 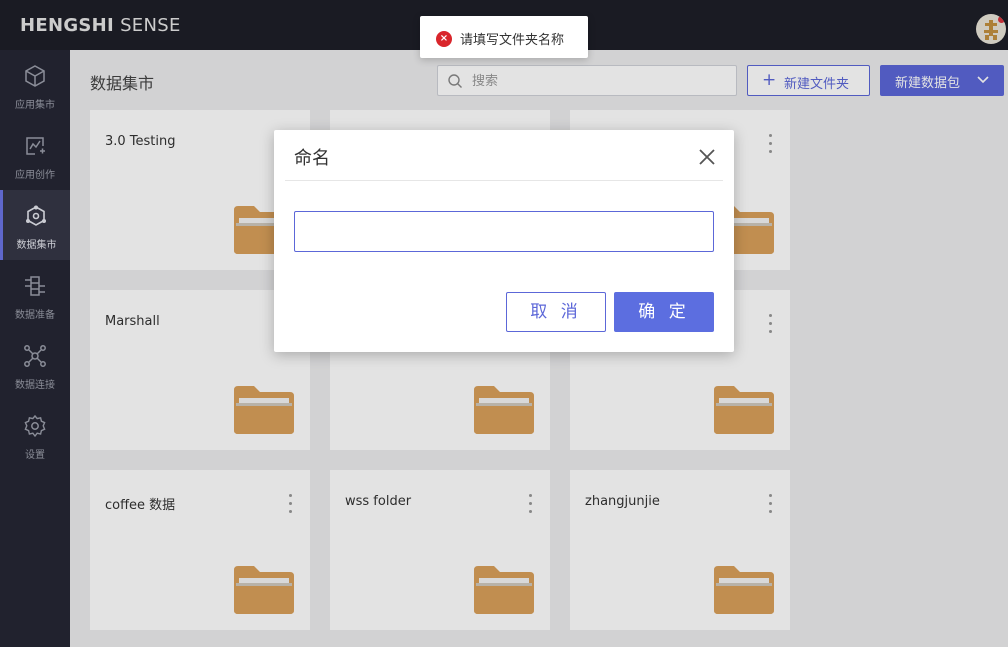 I want to click on confirm-button: 确 定, so click(x=664, y=312).